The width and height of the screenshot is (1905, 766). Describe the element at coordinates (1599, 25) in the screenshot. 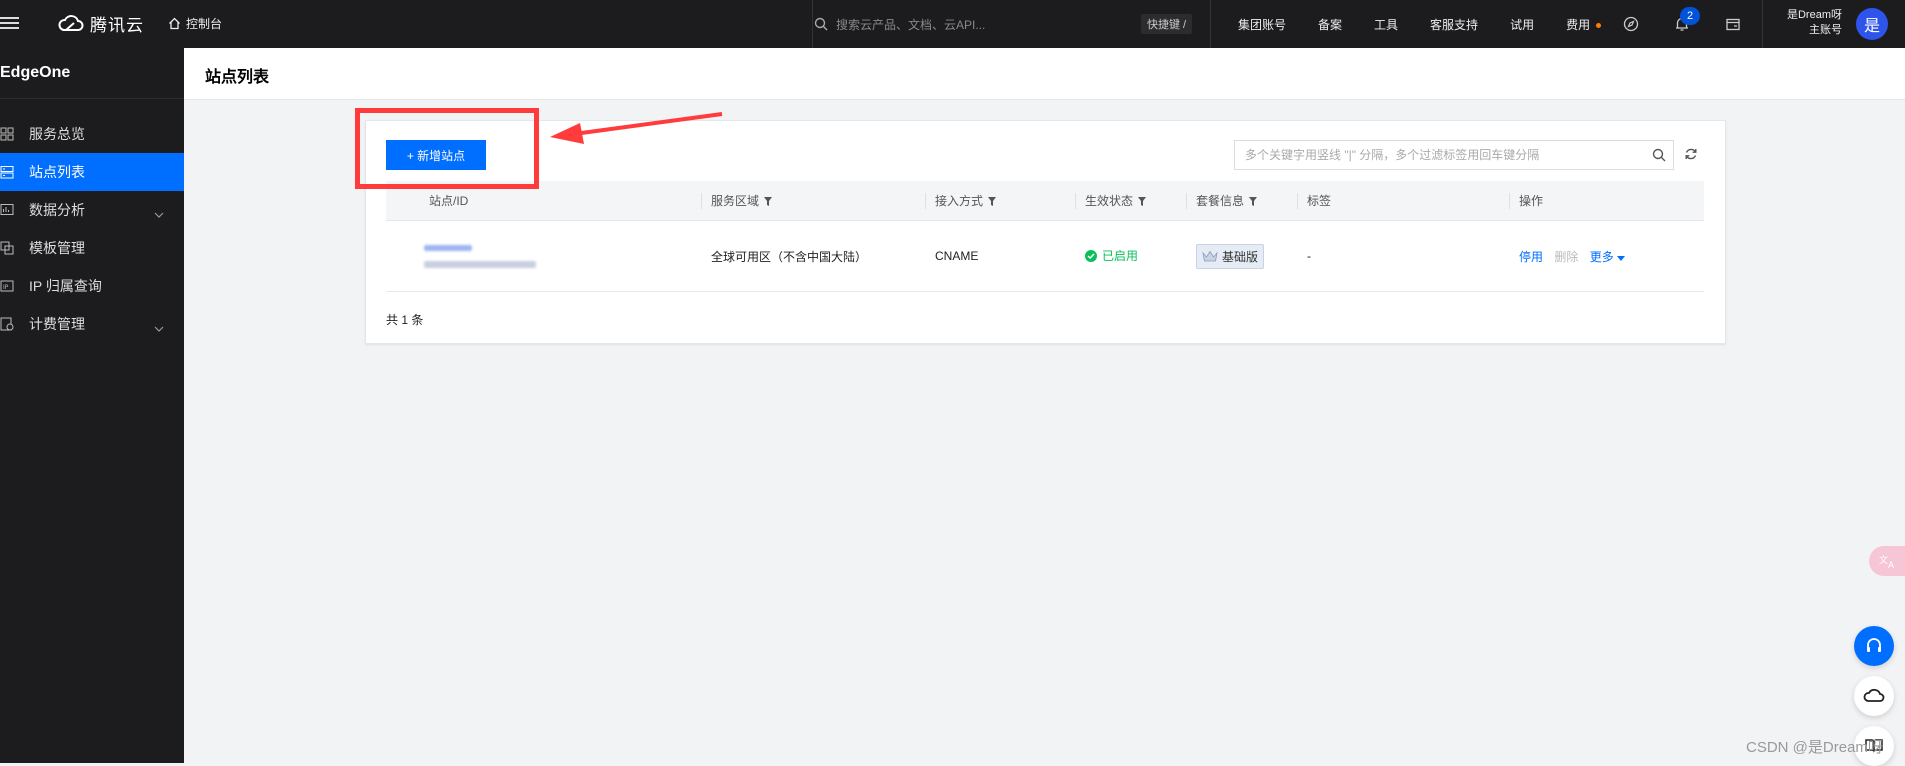

I see `billing-dot` at that location.